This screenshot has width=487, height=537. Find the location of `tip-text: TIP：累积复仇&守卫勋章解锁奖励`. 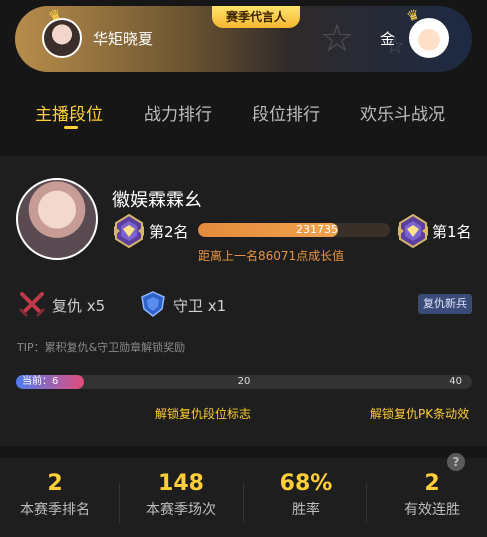

tip-text: TIP：累积复仇&守卫勋章解锁奖励 is located at coordinates (101, 347).